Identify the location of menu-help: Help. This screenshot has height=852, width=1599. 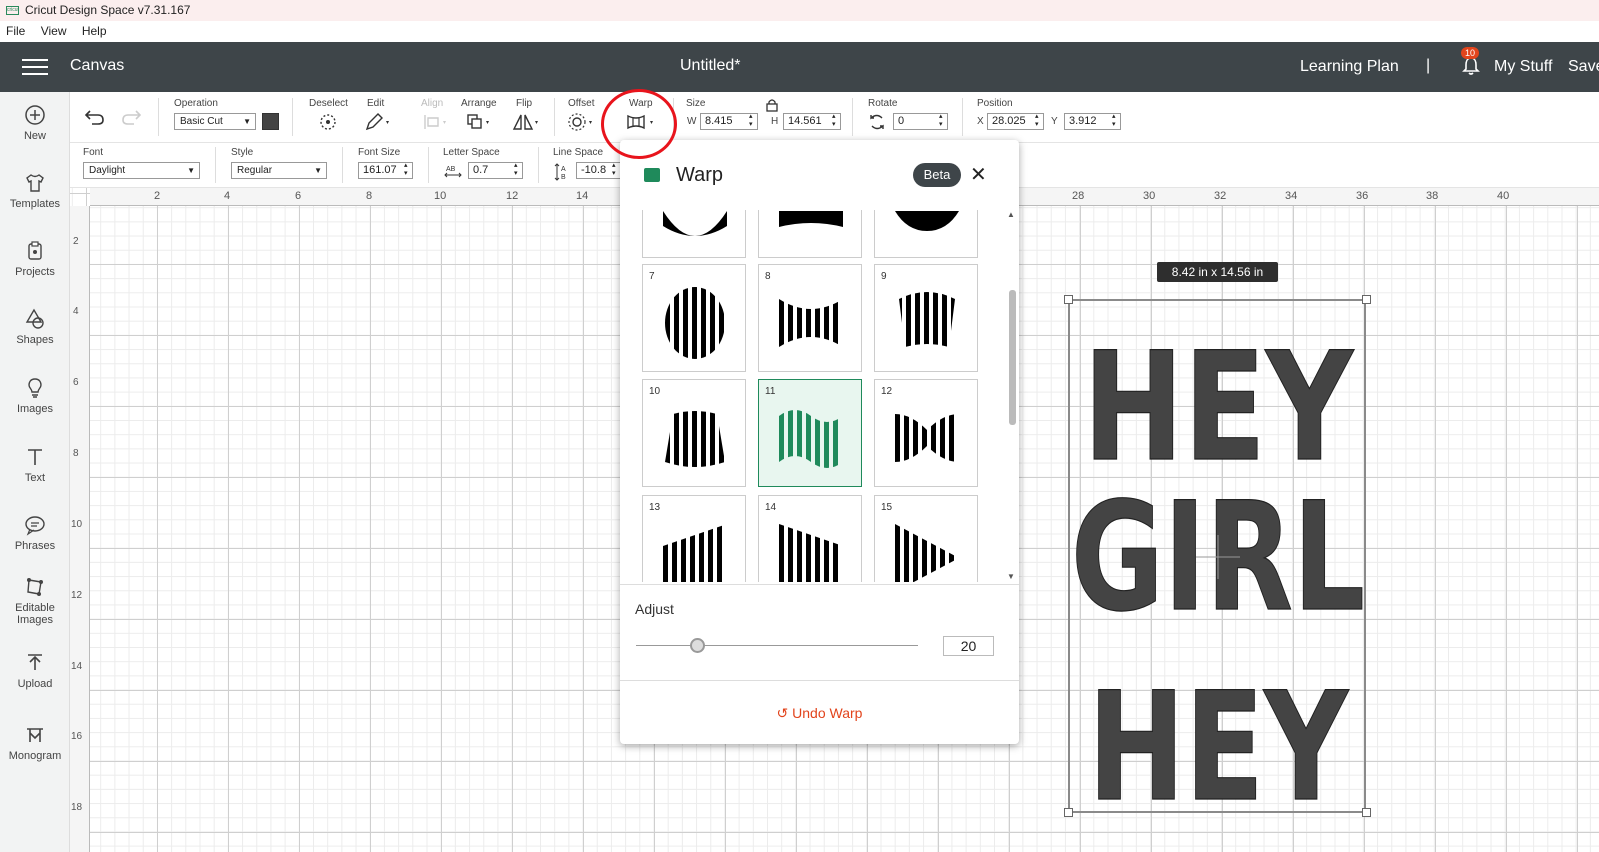
(94, 31).